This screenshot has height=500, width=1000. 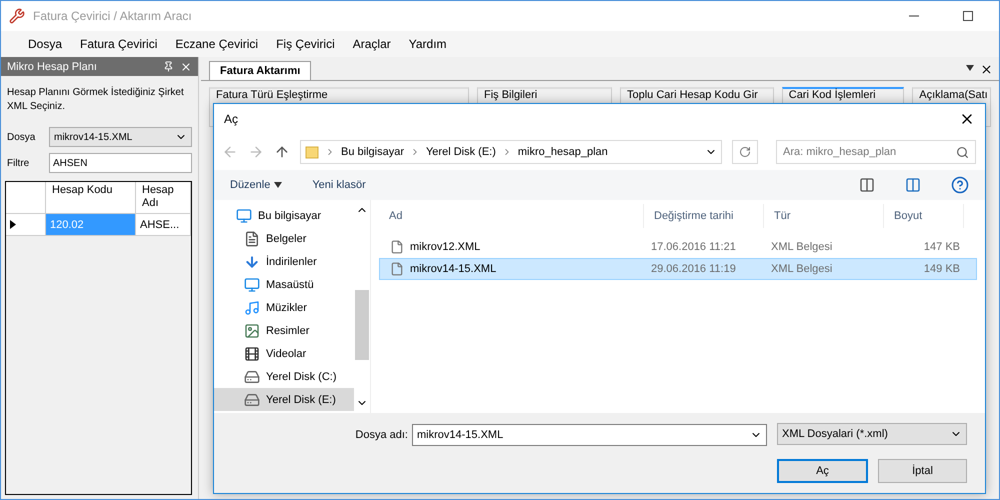 I want to click on address-bar: Bu bilgisayar Yerel Disk (E:) mikro_hesap_plan, so click(x=511, y=152).